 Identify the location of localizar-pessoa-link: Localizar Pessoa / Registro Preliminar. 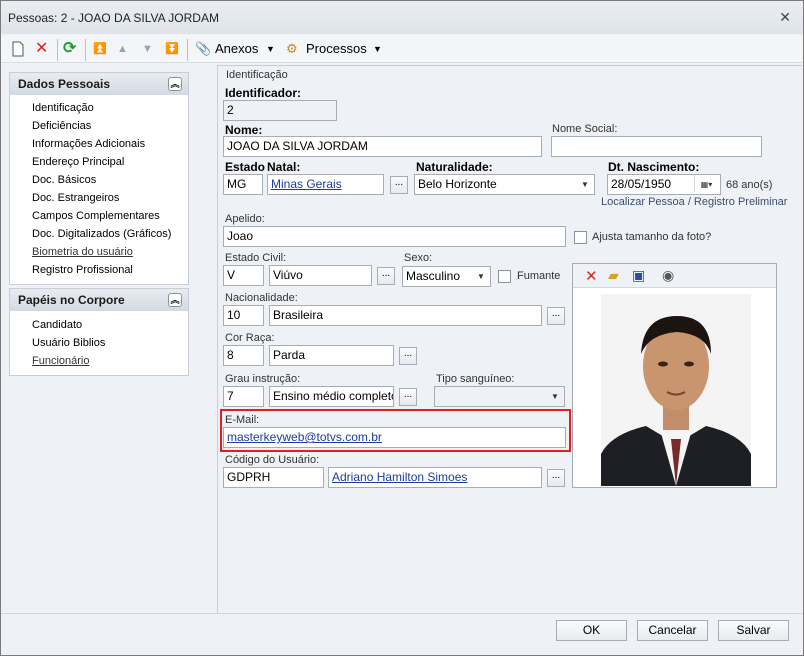
(694, 202).